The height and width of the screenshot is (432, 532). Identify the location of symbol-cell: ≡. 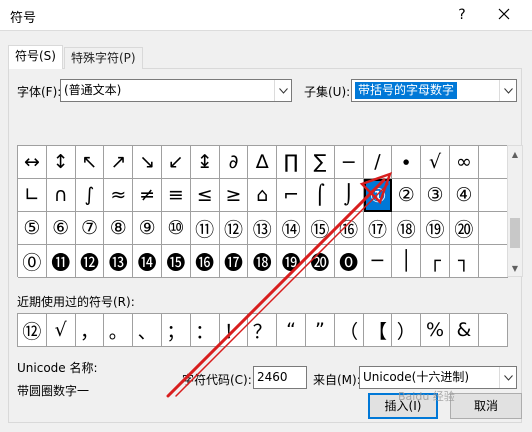
(176, 195).